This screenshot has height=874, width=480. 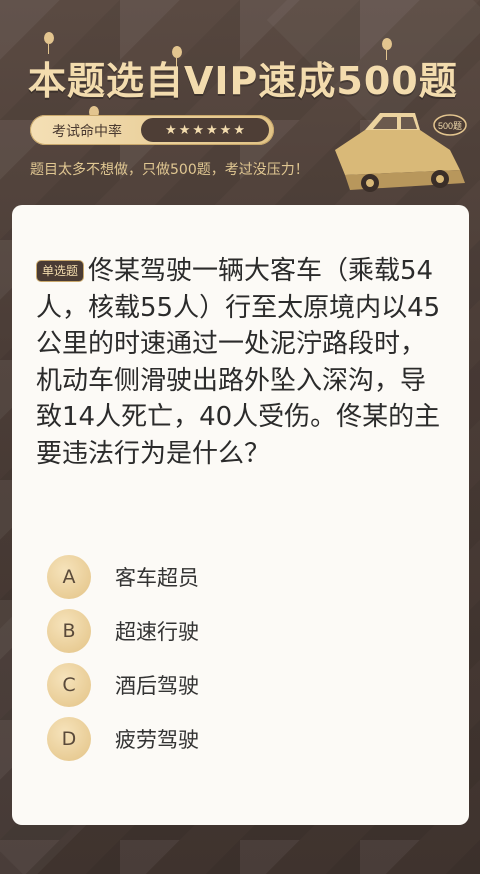 I want to click on option-letter: A, so click(x=69, y=577).